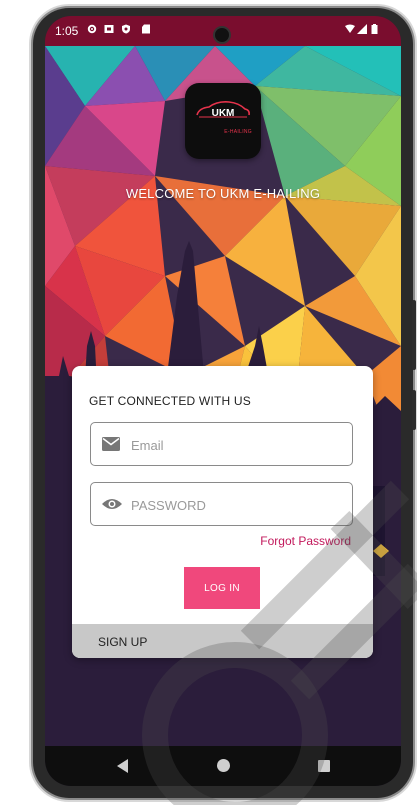  What do you see at coordinates (362, 29) in the screenshot?
I see `signal-icon` at bounding box center [362, 29].